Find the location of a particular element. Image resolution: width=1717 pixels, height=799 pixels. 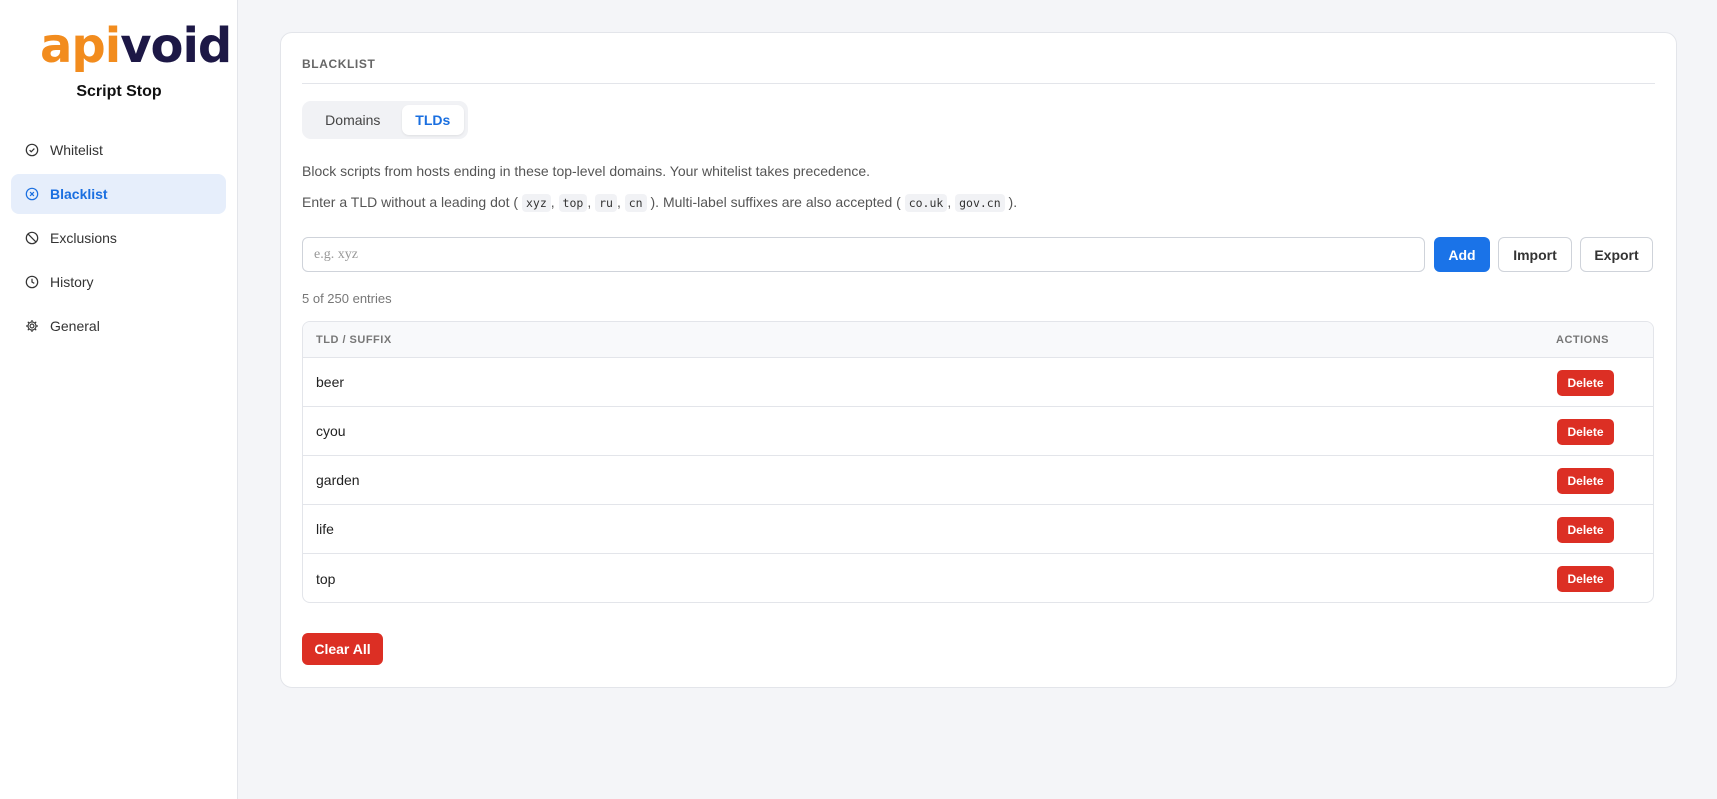

table-header: TLD / SUFFIX ACTIONS is located at coordinates (978, 340).